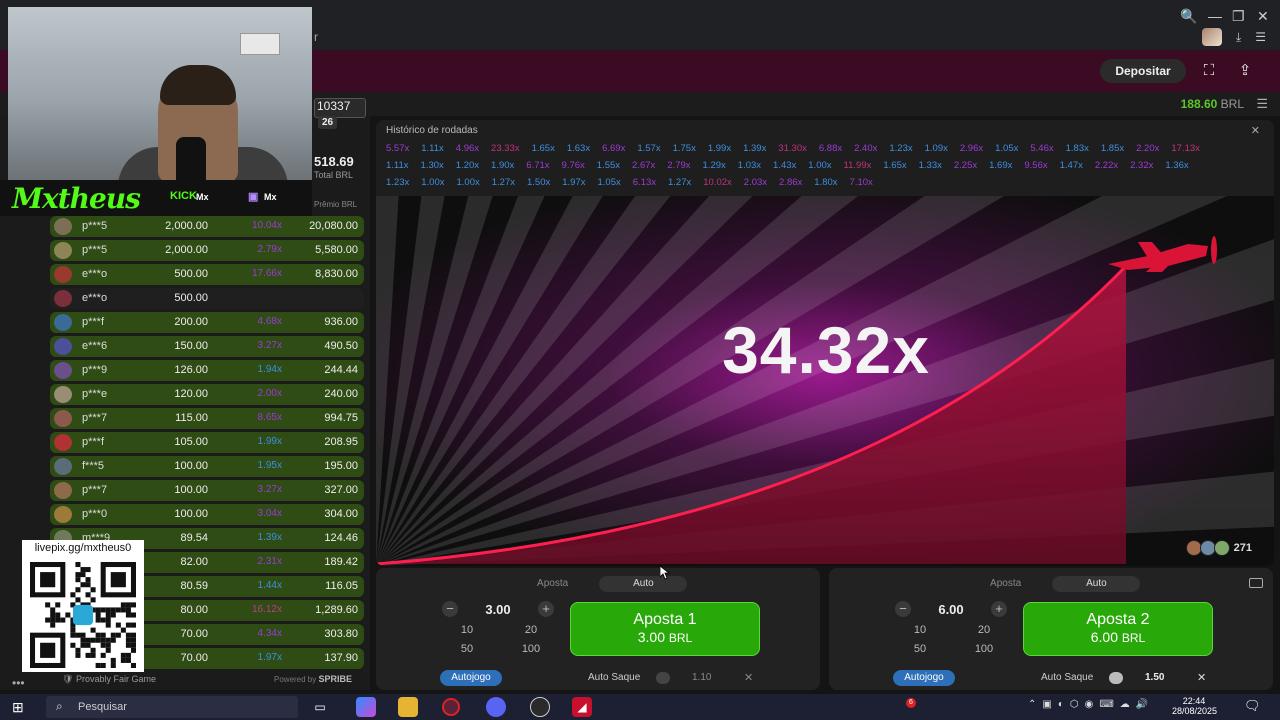 The width and height of the screenshot is (1280, 720). What do you see at coordinates (903, 609) in the screenshot?
I see `decrease-button: −` at bounding box center [903, 609].